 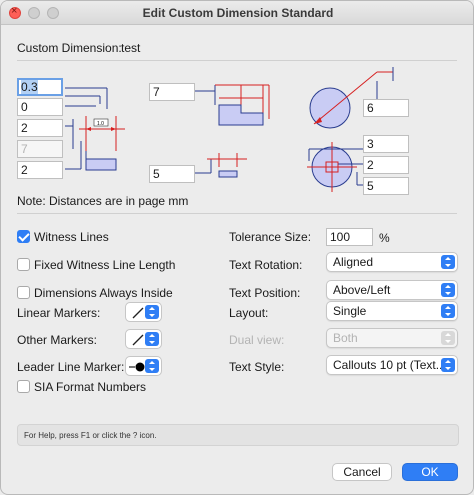 I want to click on always-inside-checkbox, so click(x=23, y=292).